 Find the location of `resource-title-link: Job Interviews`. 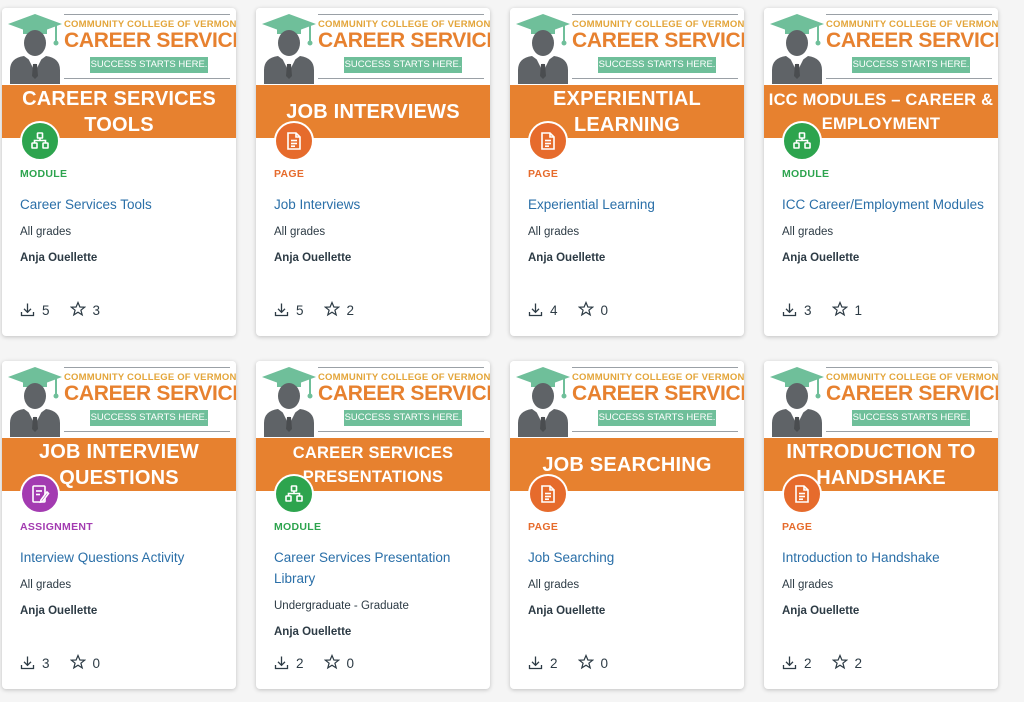

resource-title-link: Job Interviews is located at coordinates (382, 204).